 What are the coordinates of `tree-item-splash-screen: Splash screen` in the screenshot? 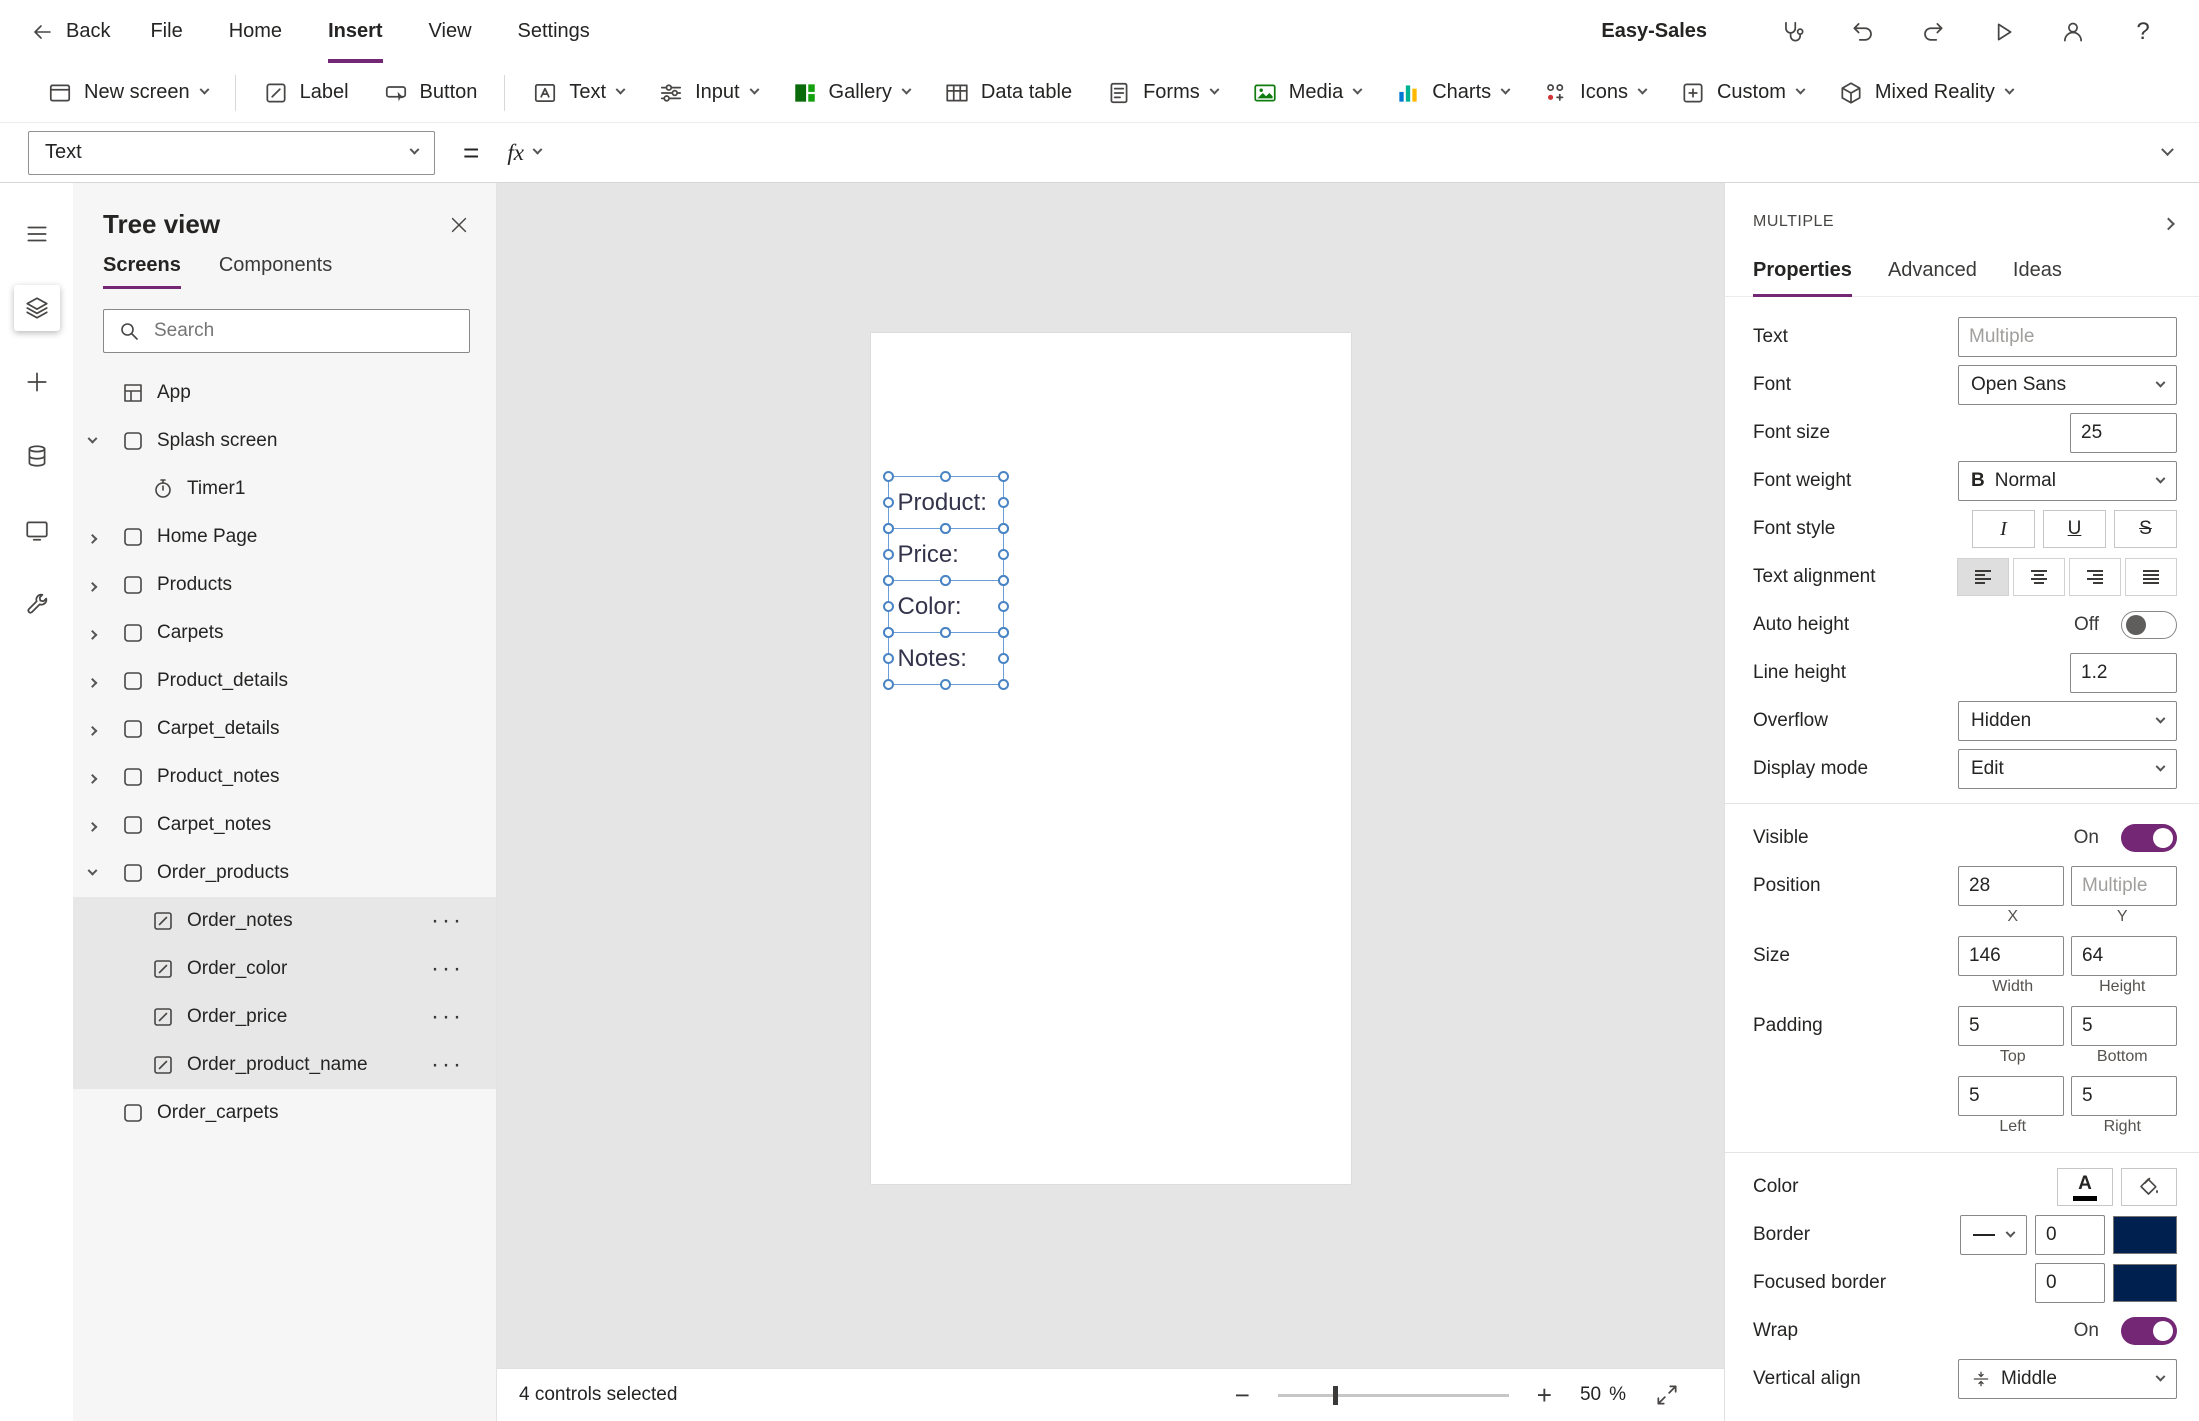 It's located at (284, 441).